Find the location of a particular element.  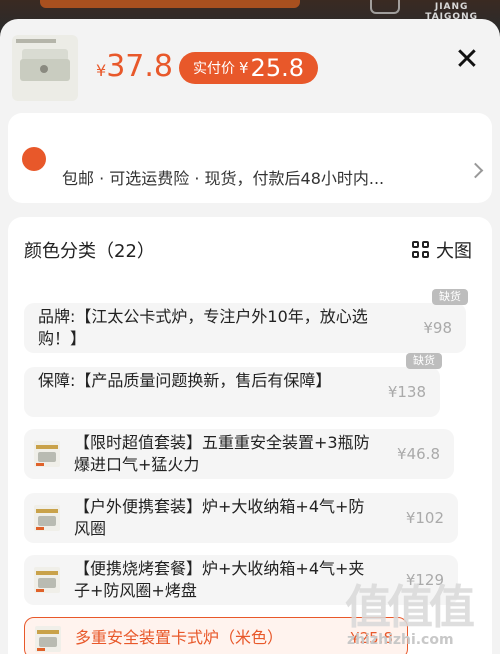

option-price: ¥138 is located at coordinates (406, 392).